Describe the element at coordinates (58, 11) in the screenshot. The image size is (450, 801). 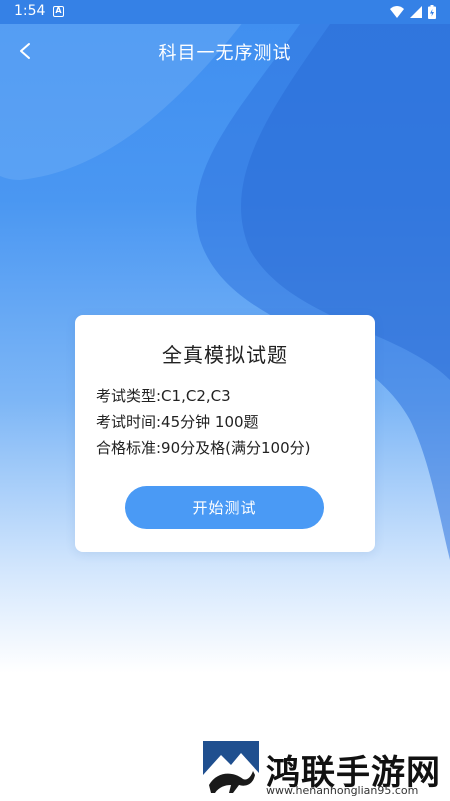
I see `a-icon: A` at that location.